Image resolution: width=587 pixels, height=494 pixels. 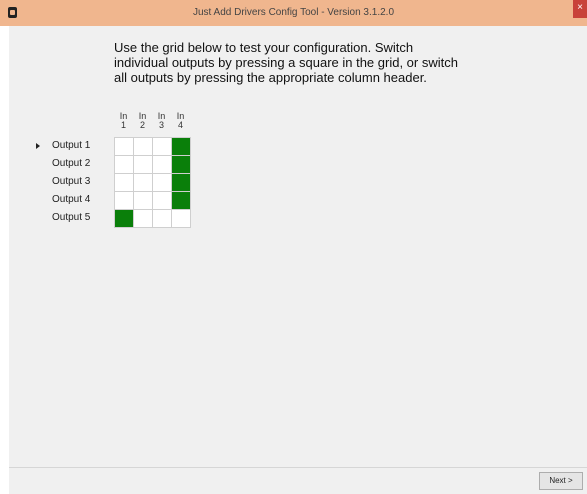 I want to click on grid-cell-output4-in3, so click(x=162, y=201).